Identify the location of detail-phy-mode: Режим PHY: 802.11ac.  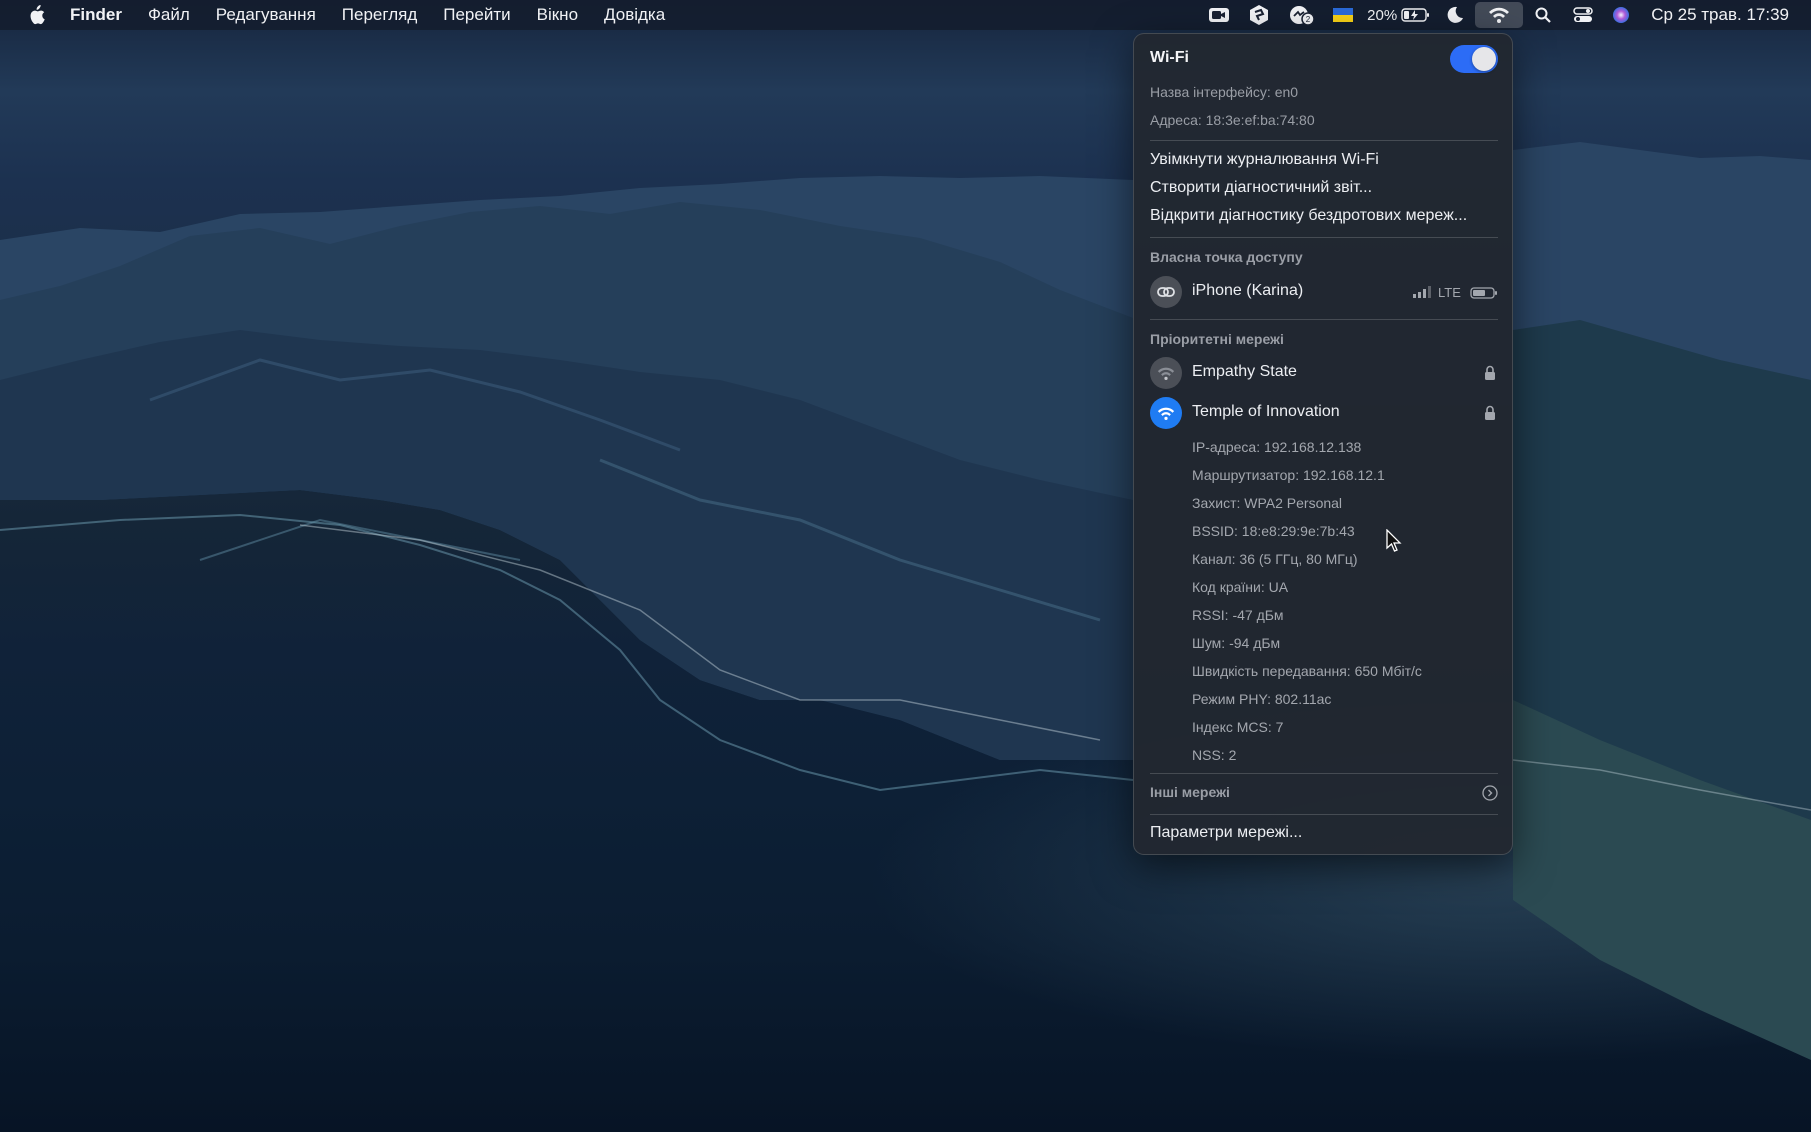
(1262, 699).